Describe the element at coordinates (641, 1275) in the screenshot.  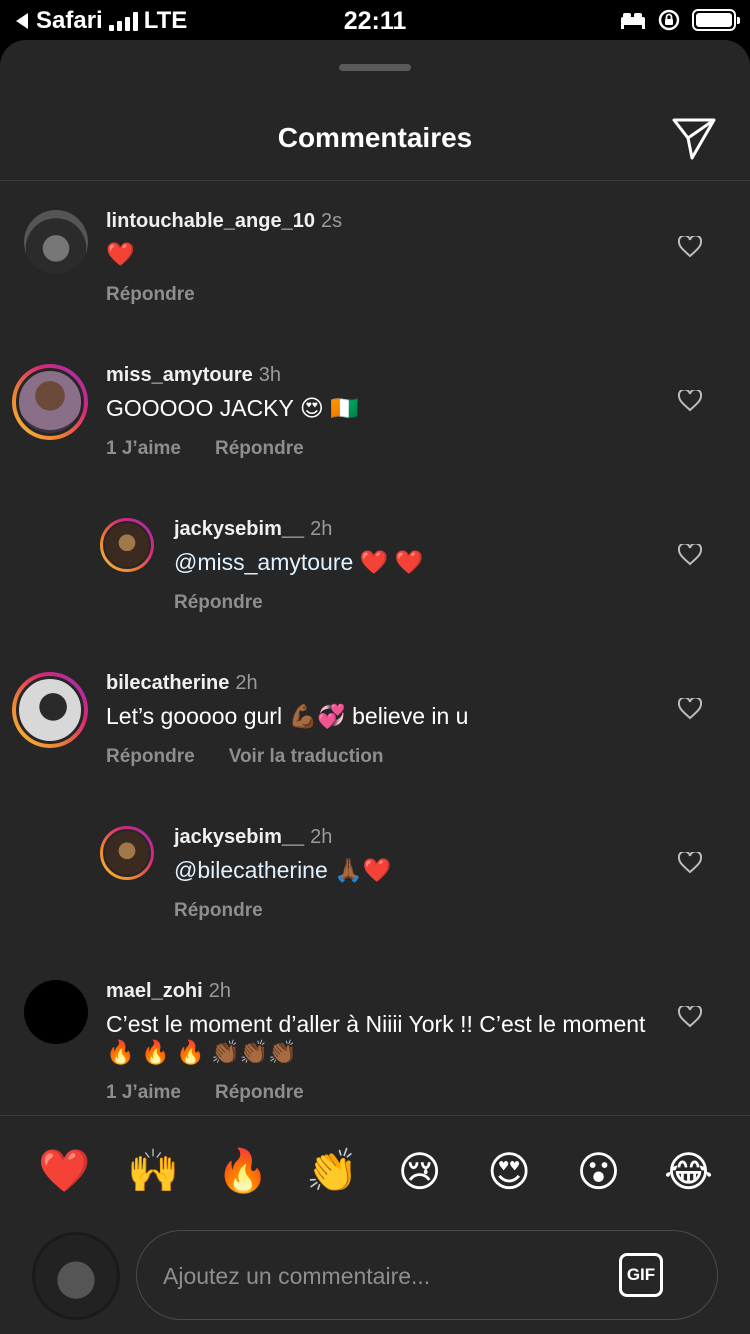
I see `gif-button: GIF` at that location.